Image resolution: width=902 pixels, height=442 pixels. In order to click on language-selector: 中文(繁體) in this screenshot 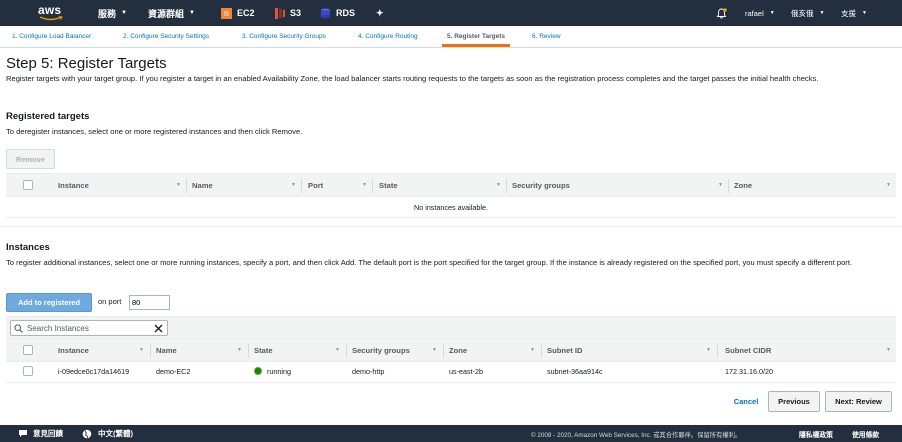, I will do `click(107, 433)`.